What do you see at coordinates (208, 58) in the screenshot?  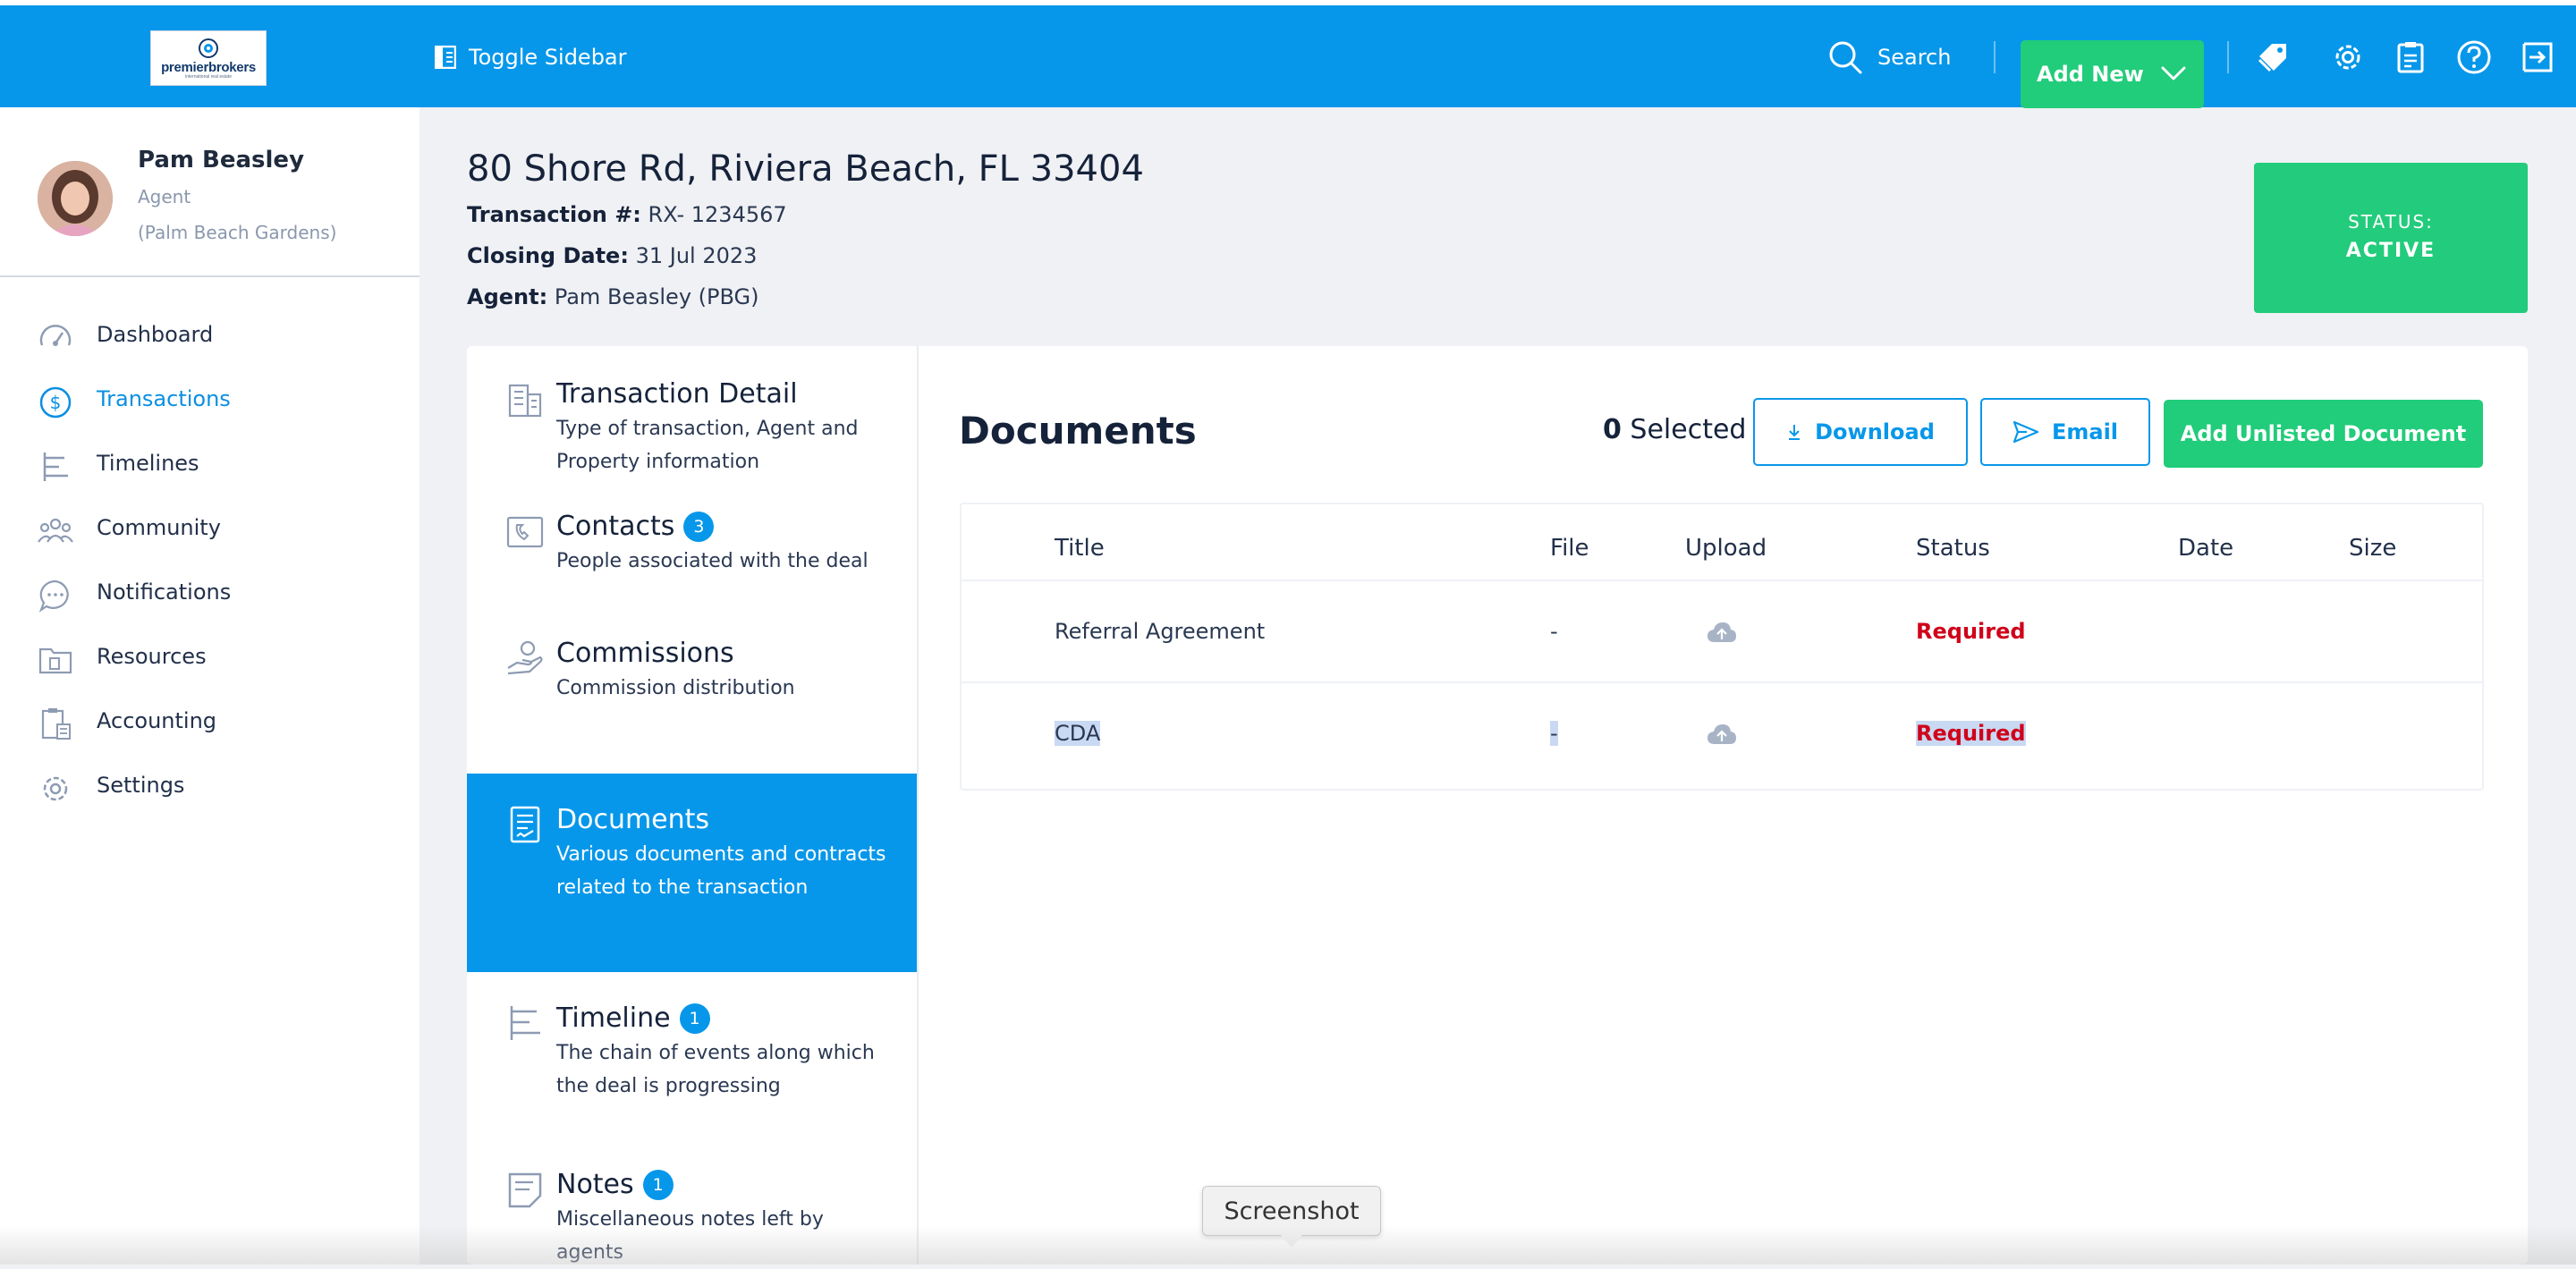 I see `brand-logo: premierbrokers international real estate` at bounding box center [208, 58].